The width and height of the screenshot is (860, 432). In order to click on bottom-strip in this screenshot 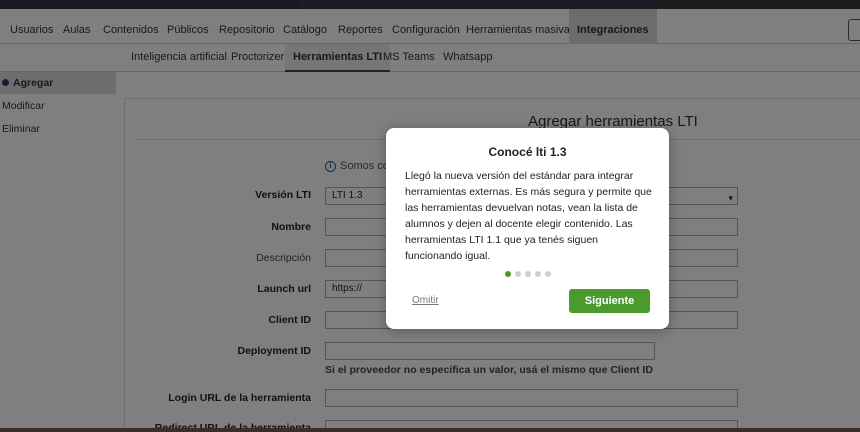, I will do `click(430, 430)`.